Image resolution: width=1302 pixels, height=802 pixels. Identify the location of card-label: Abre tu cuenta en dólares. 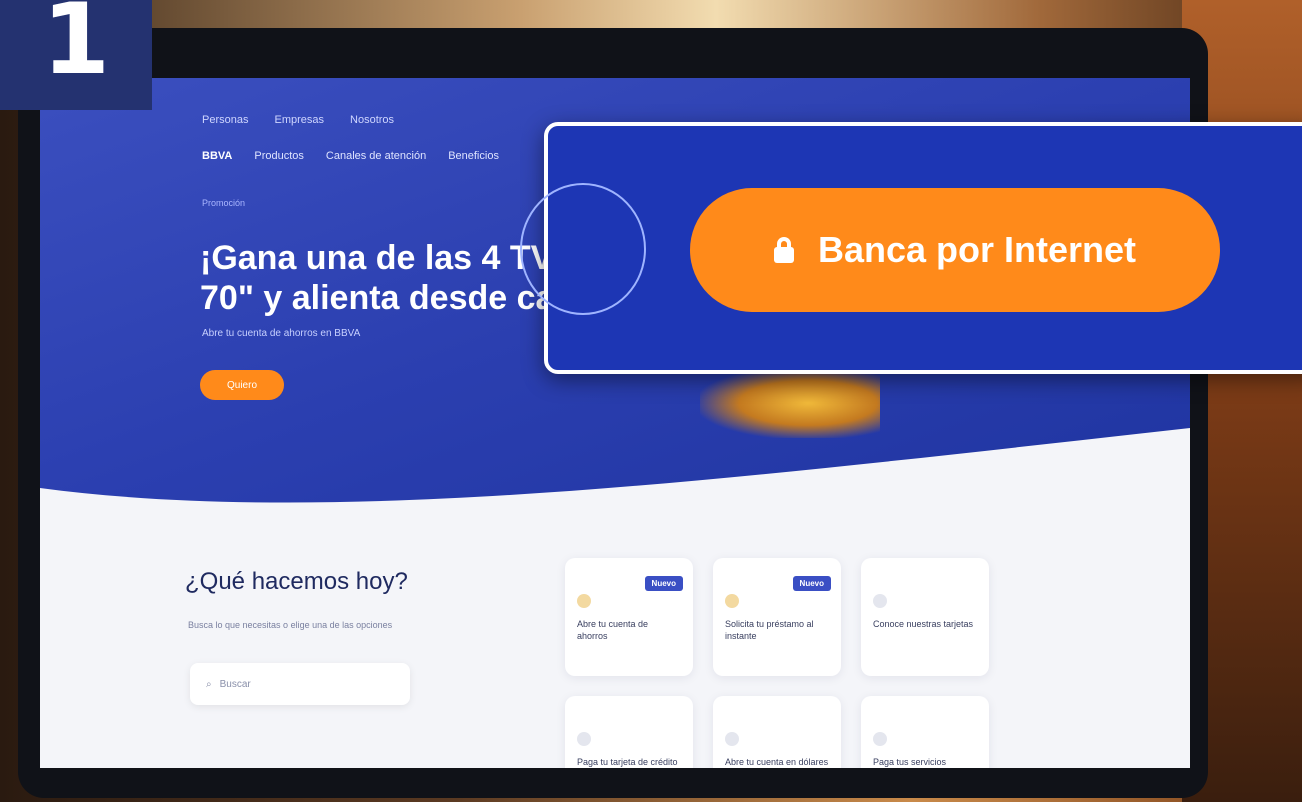
(777, 762).